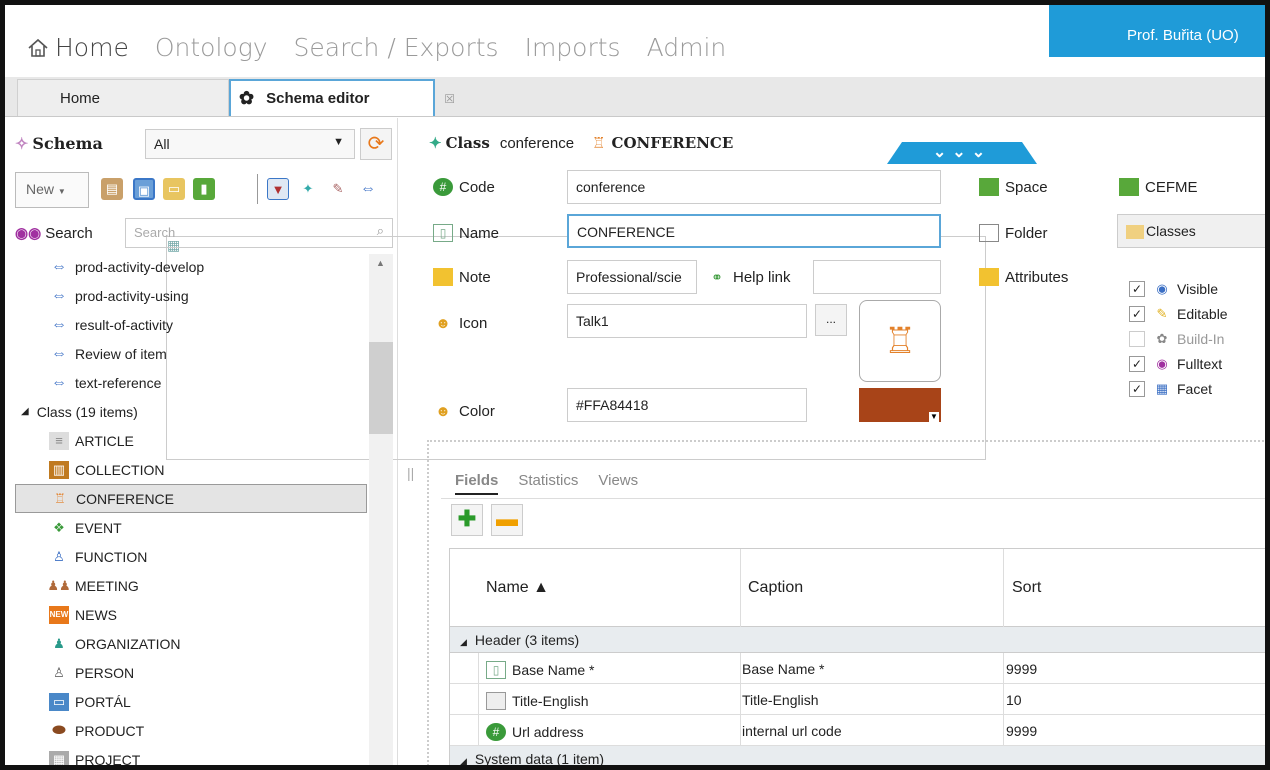 The height and width of the screenshot is (770, 1270). What do you see at coordinates (1026, 187) in the screenshot?
I see `space-label-text: Space` at bounding box center [1026, 187].